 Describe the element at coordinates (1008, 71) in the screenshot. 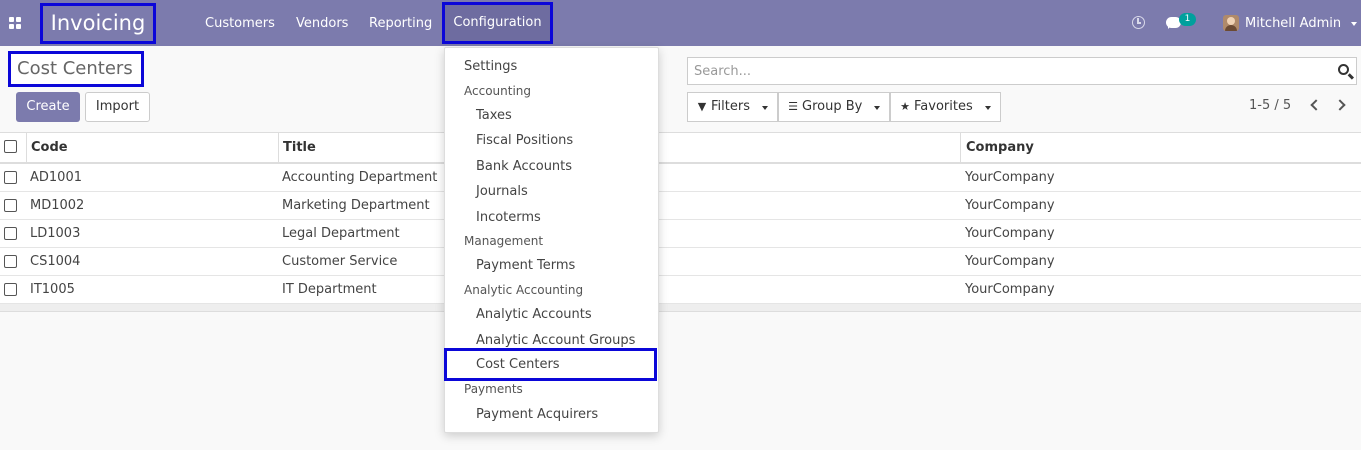

I see `search-input` at that location.